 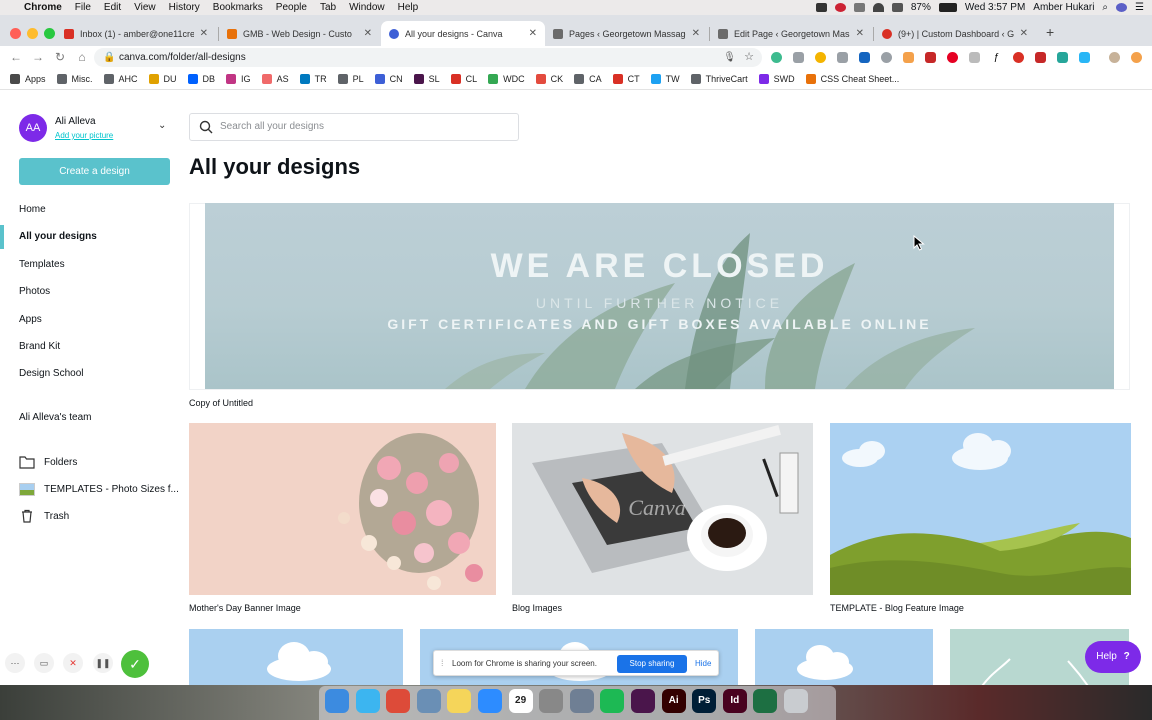 What do you see at coordinates (103, 663) in the screenshot?
I see `loom-pause-icon: ❚❚` at bounding box center [103, 663].